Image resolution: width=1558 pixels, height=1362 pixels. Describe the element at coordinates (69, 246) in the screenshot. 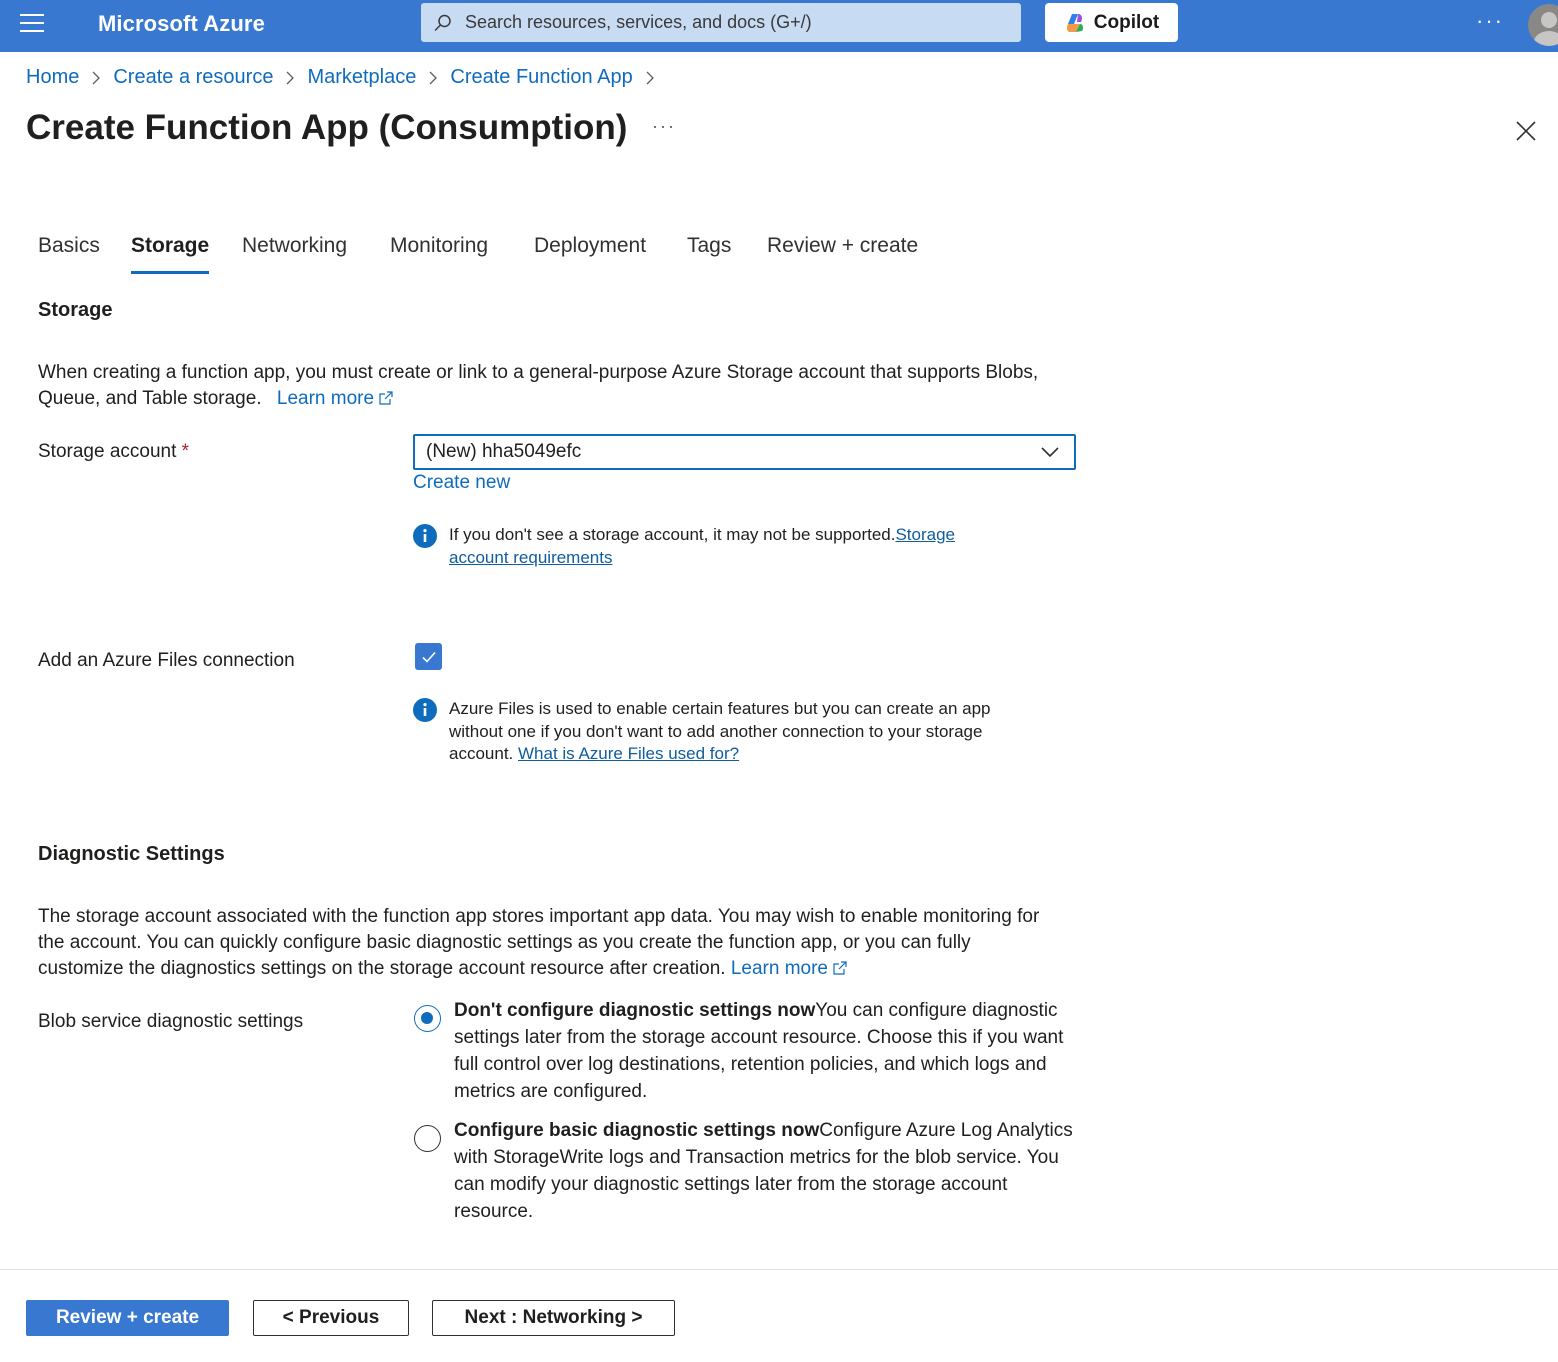

I see `tab-basics: Basics` at that location.